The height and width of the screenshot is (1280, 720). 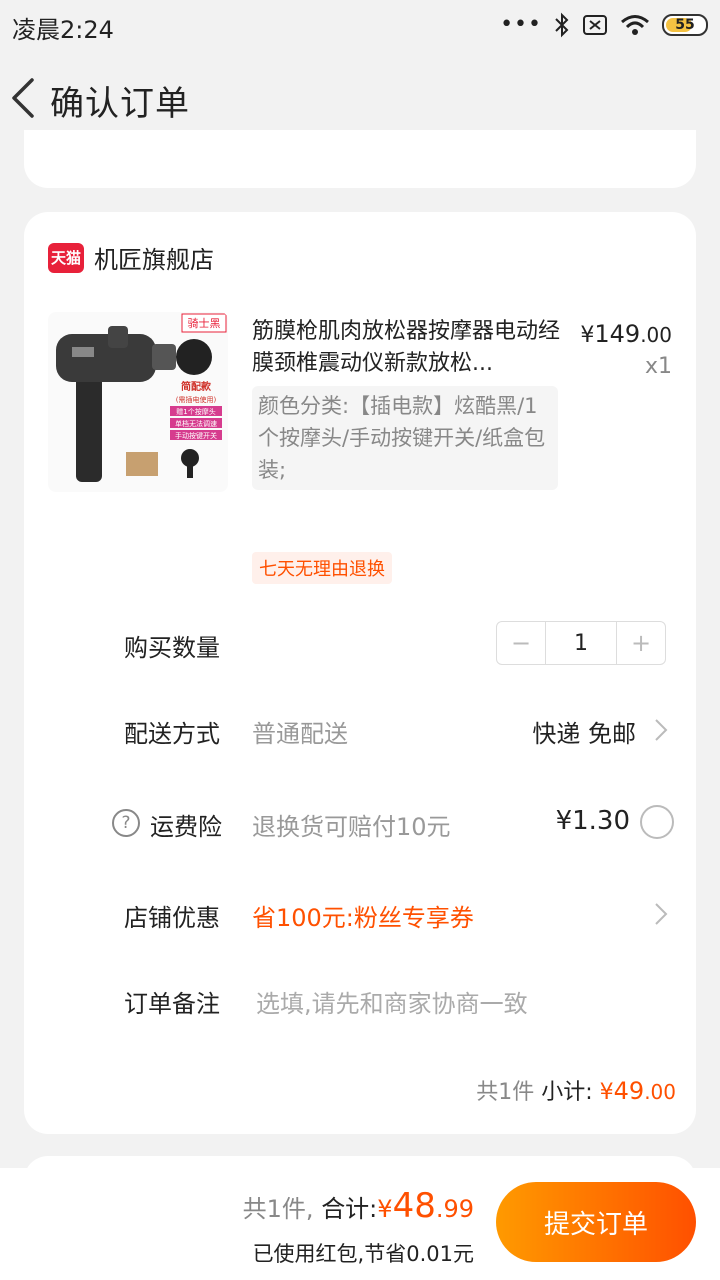 What do you see at coordinates (660, 1092) in the screenshot?
I see `subtotal-decimal: .00` at bounding box center [660, 1092].